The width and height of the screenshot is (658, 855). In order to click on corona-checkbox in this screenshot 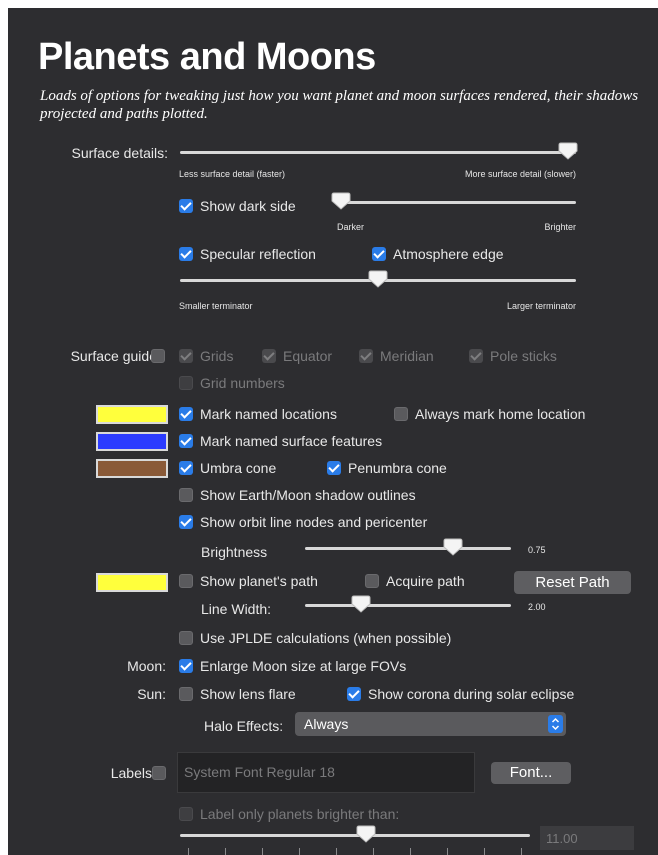, I will do `click(354, 694)`.